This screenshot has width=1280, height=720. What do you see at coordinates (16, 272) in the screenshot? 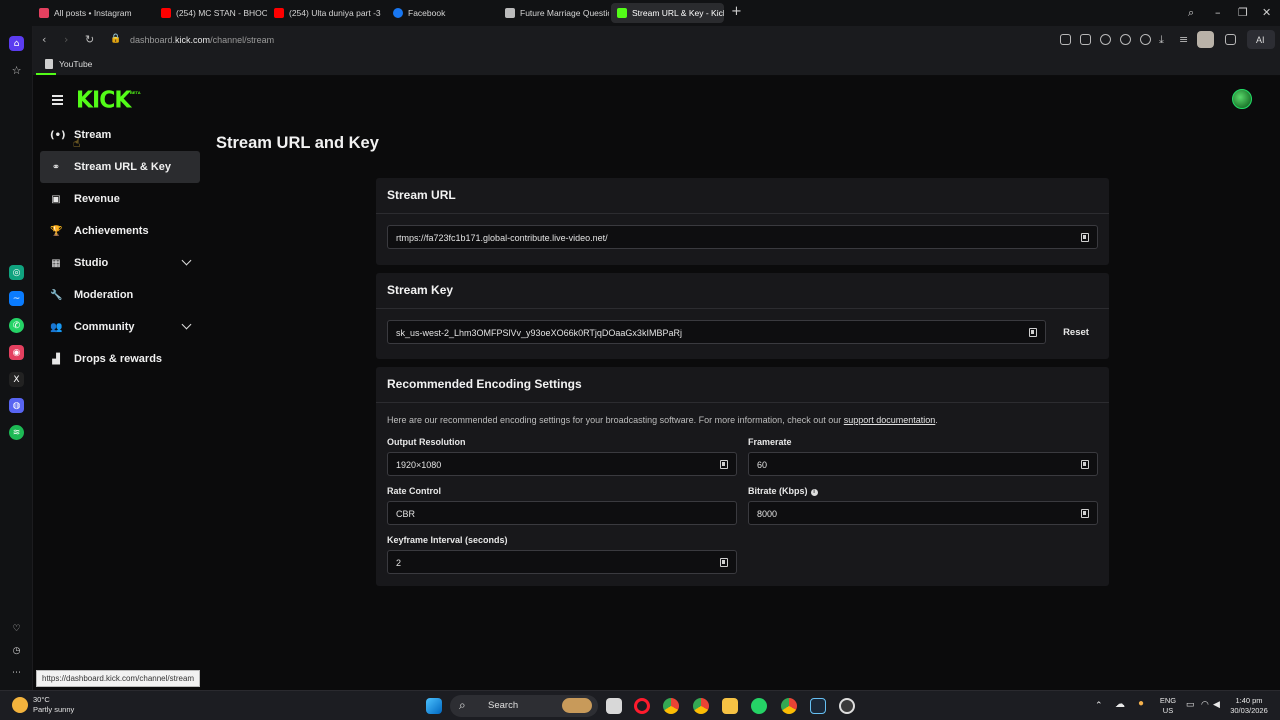
I see `chatgpt-icon: ◎` at bounding box center [16, 272].